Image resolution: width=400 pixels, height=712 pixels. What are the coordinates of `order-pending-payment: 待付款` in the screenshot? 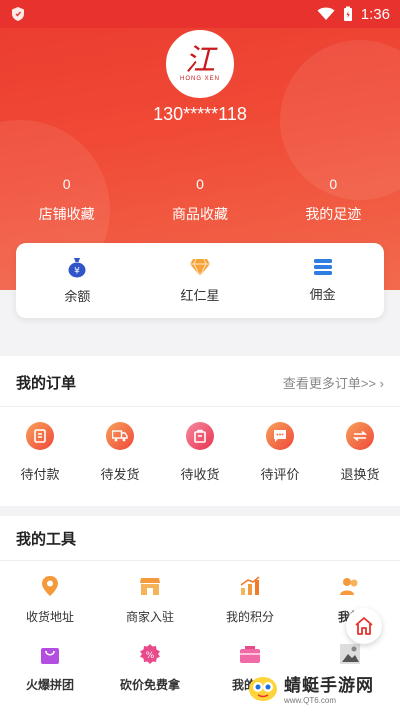 It's located at (40, 452).